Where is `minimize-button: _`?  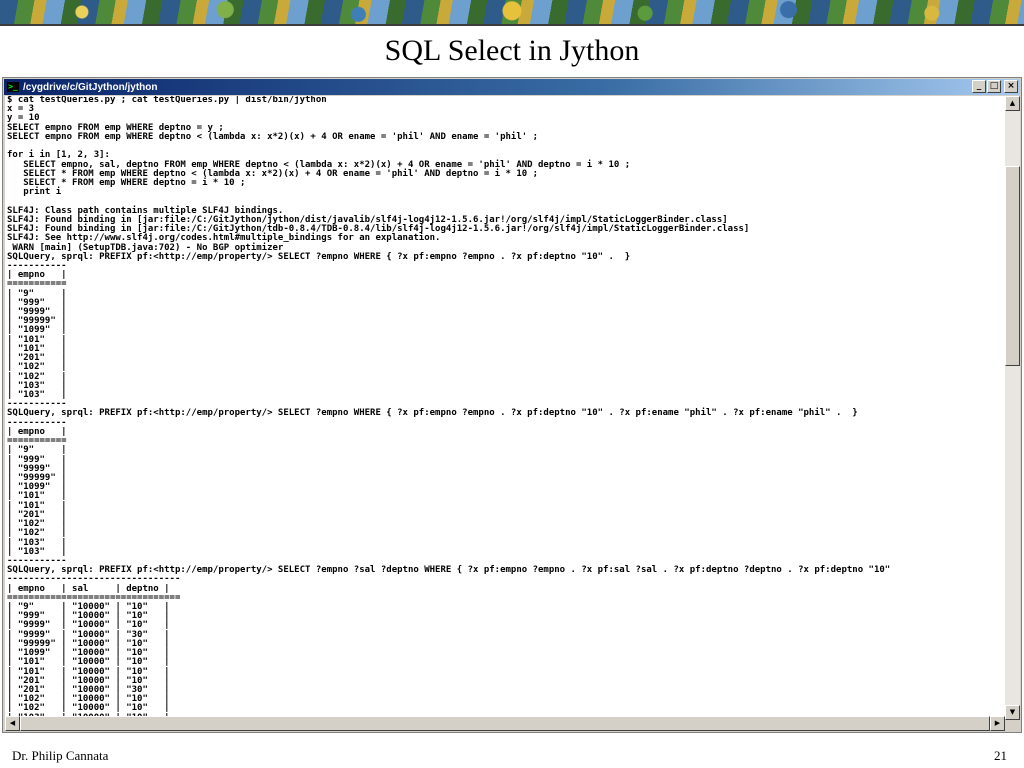
minimize-button: _ is located at coordinates (979, 86).